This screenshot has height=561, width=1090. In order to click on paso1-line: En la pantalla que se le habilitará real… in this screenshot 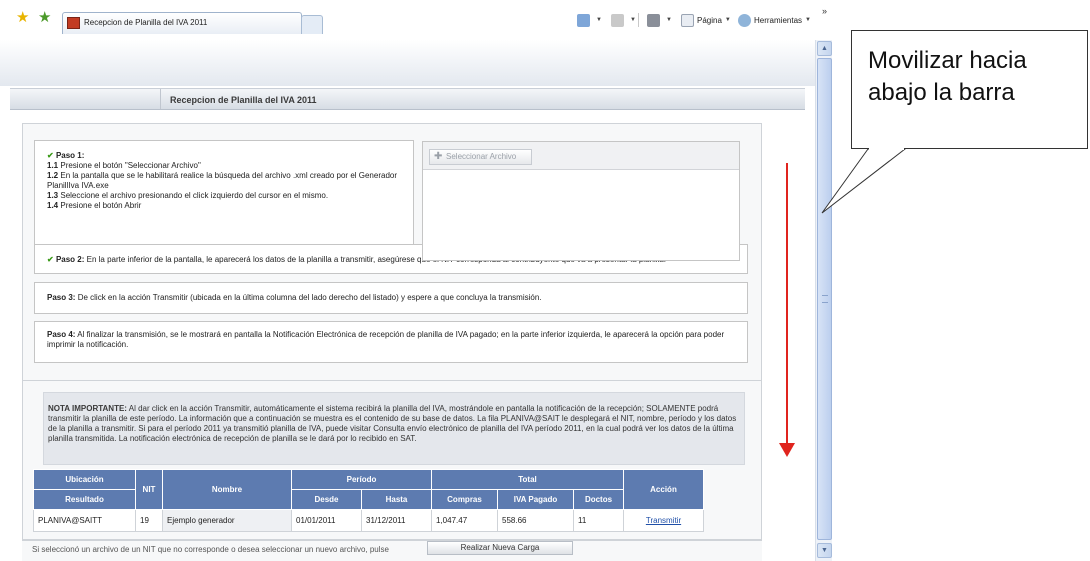, I will do `click(222, 180)`.